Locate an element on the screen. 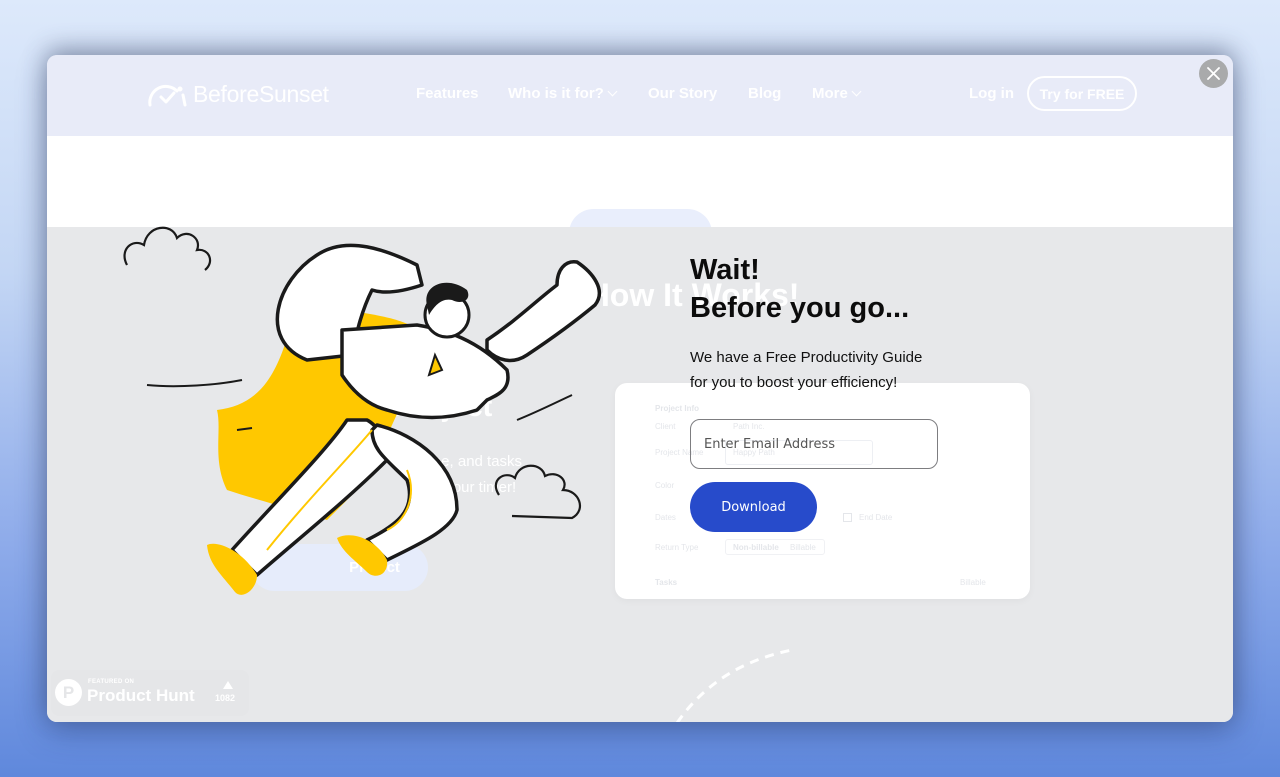 The height and width of the screenshot is (777, 1280). nav-label: More is located at coordinates (830, 93).